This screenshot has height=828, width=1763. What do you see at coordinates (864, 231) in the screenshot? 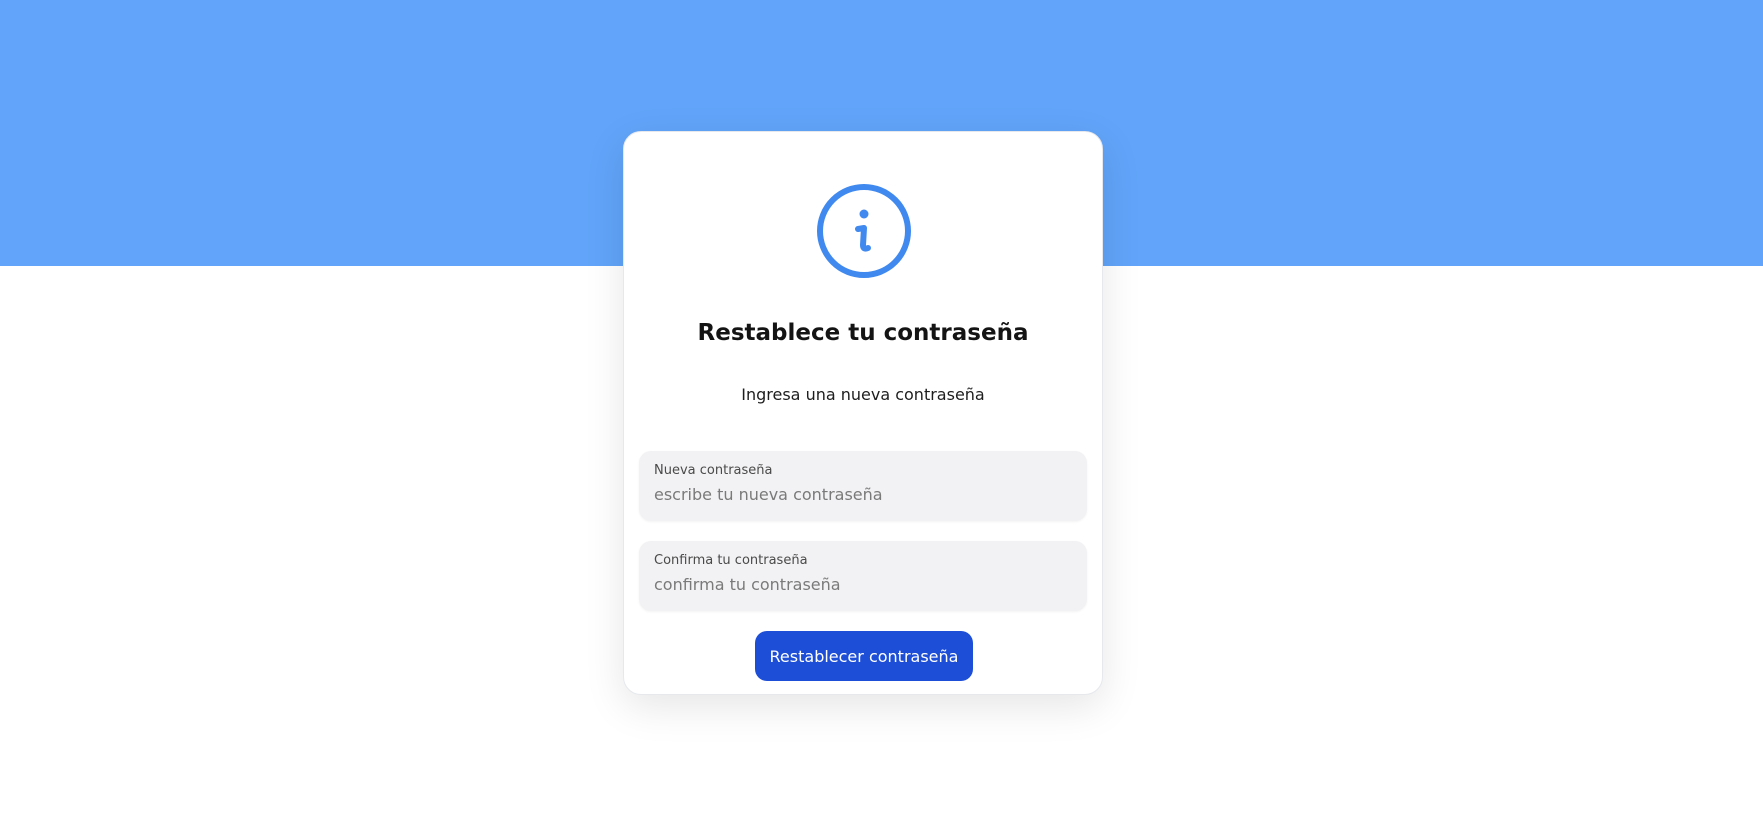
I see `info-circle-icon` at bounding box center [864, 231].